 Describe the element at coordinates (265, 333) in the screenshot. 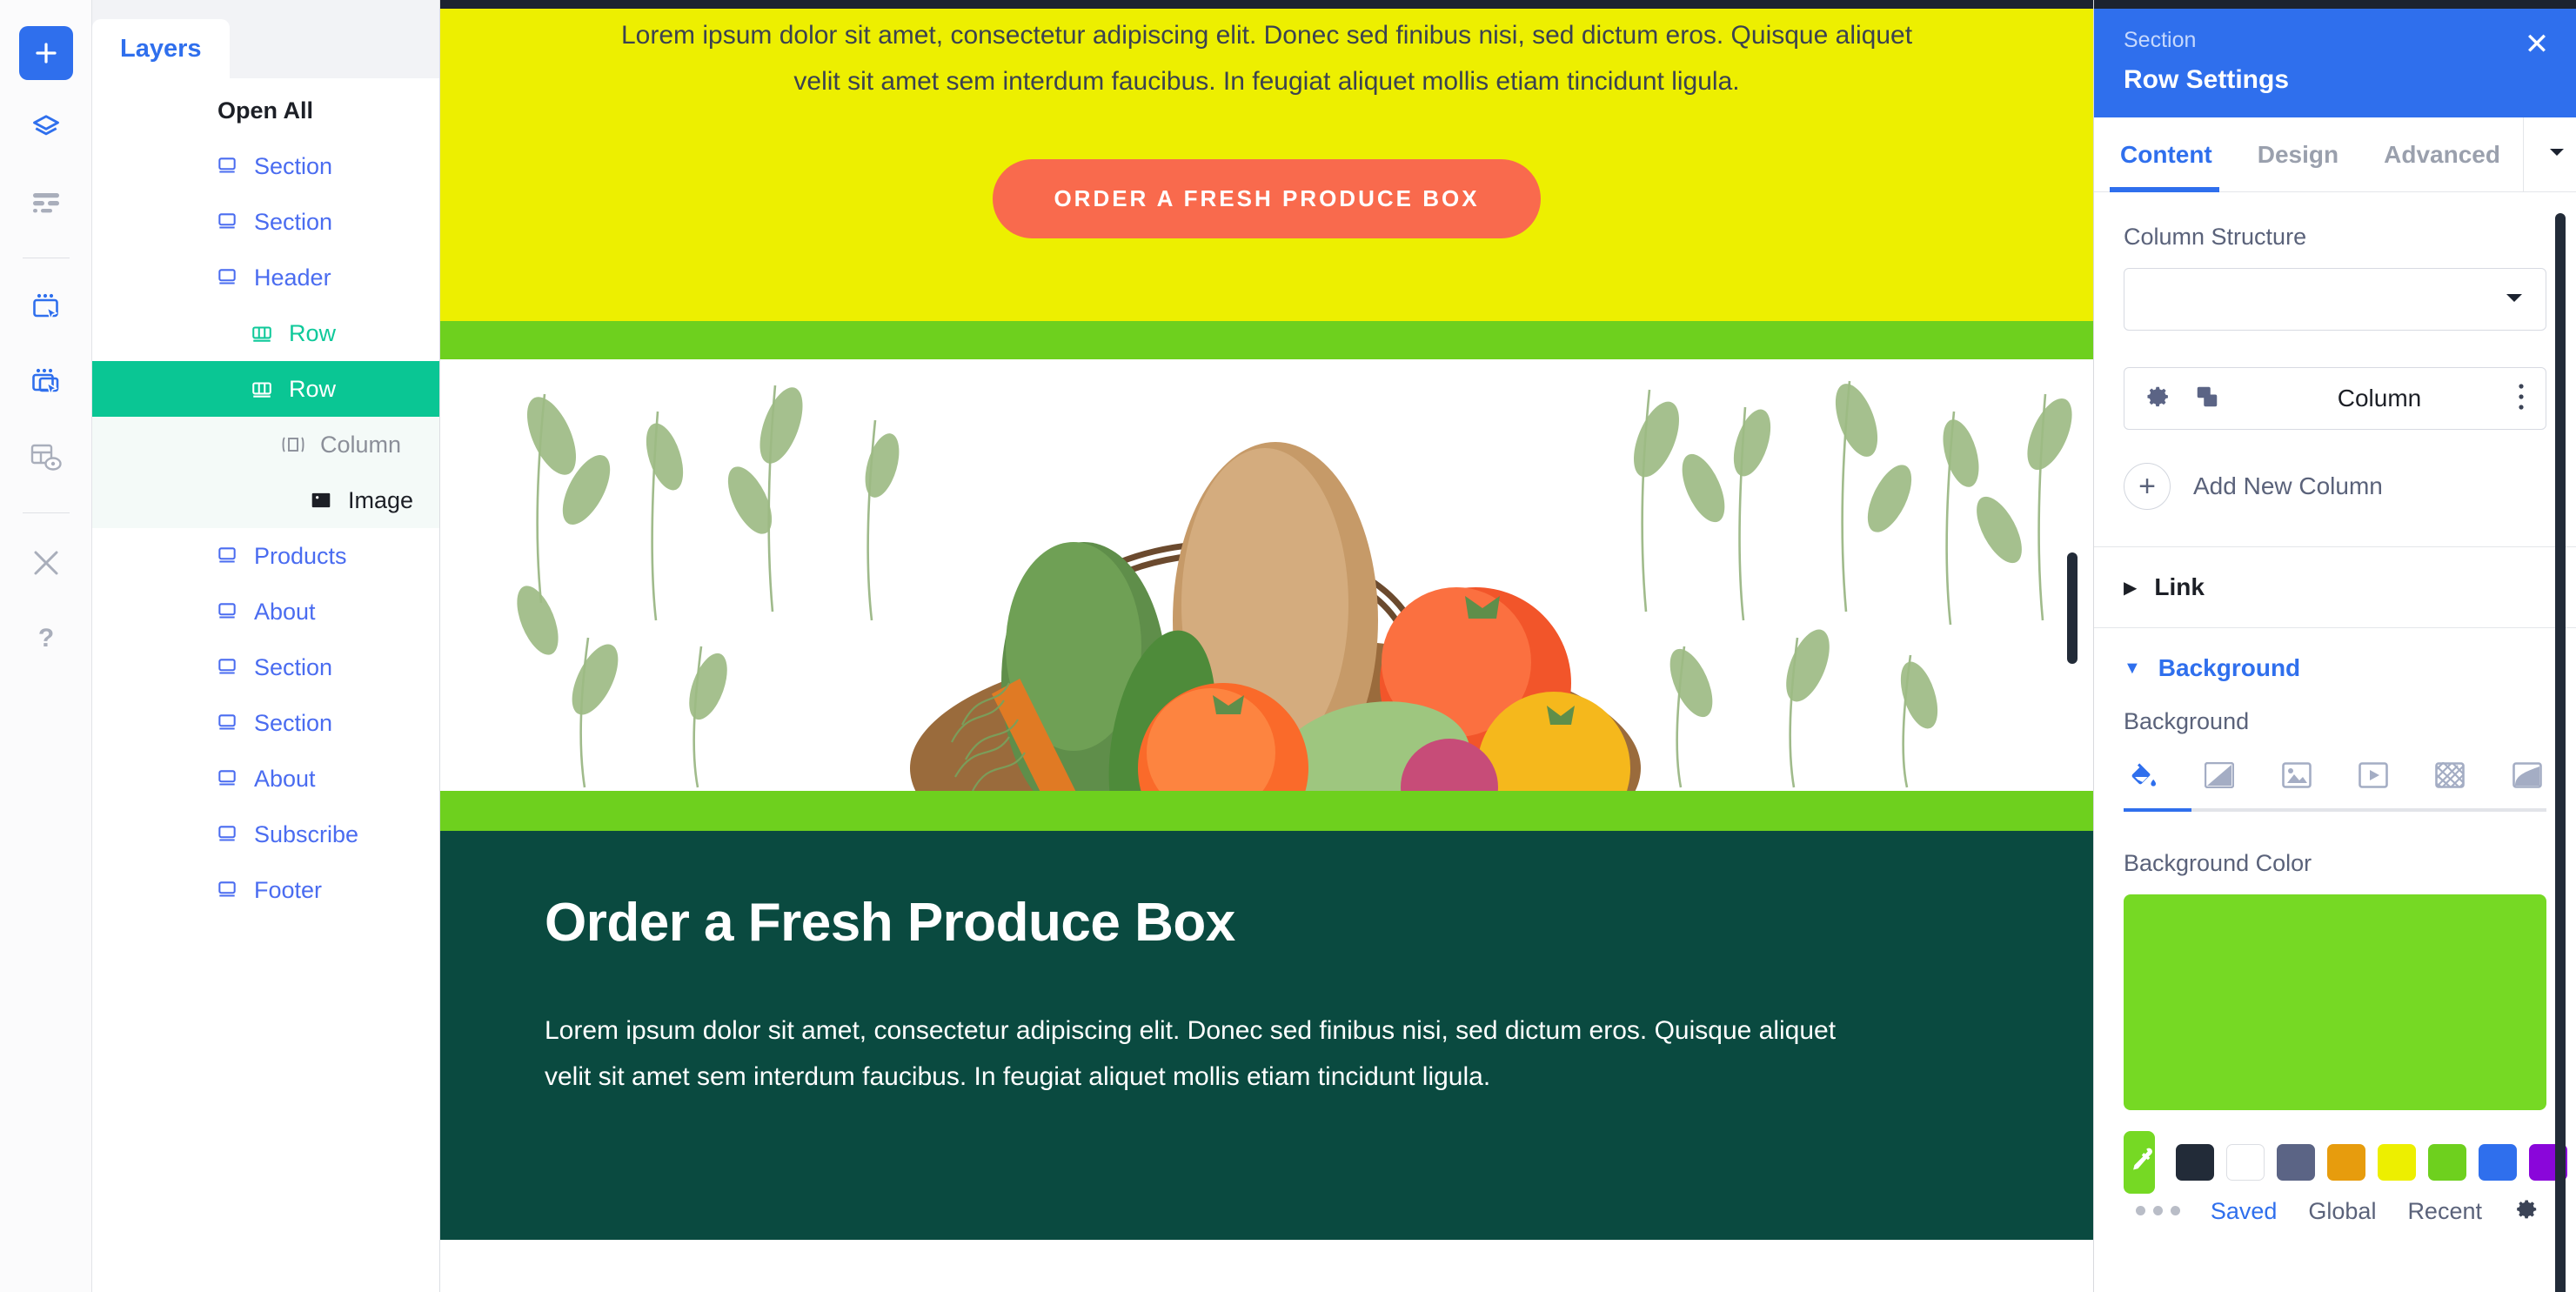

I see `layer-item-row-3: Row` at that location.